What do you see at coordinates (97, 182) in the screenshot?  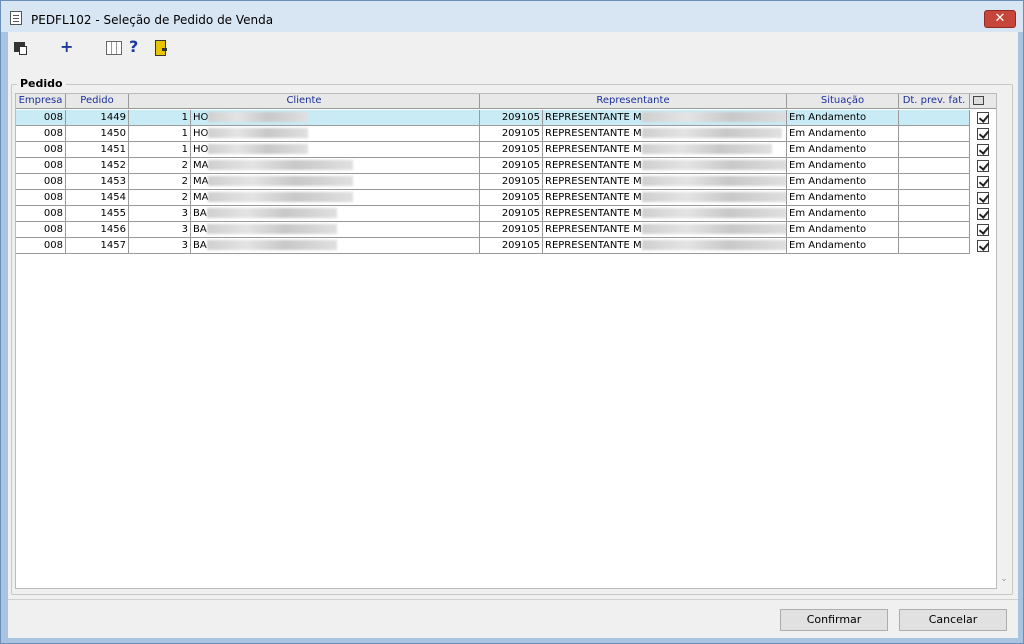 I see `cell-pedido: 1453` at bounding box center [97, 182].